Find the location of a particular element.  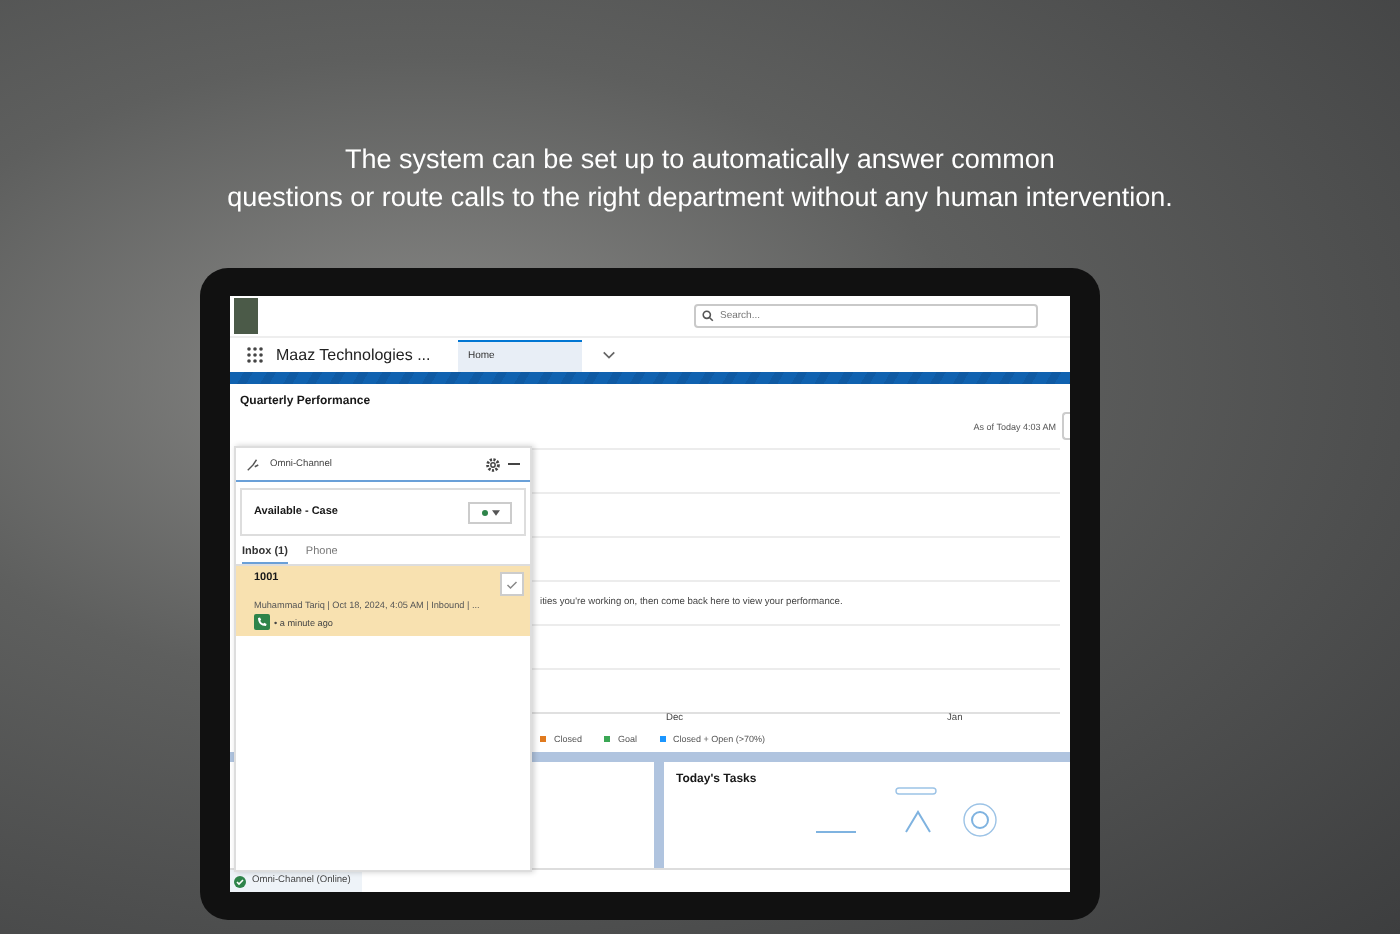

settings-icon is located at coordinates (493, 464).